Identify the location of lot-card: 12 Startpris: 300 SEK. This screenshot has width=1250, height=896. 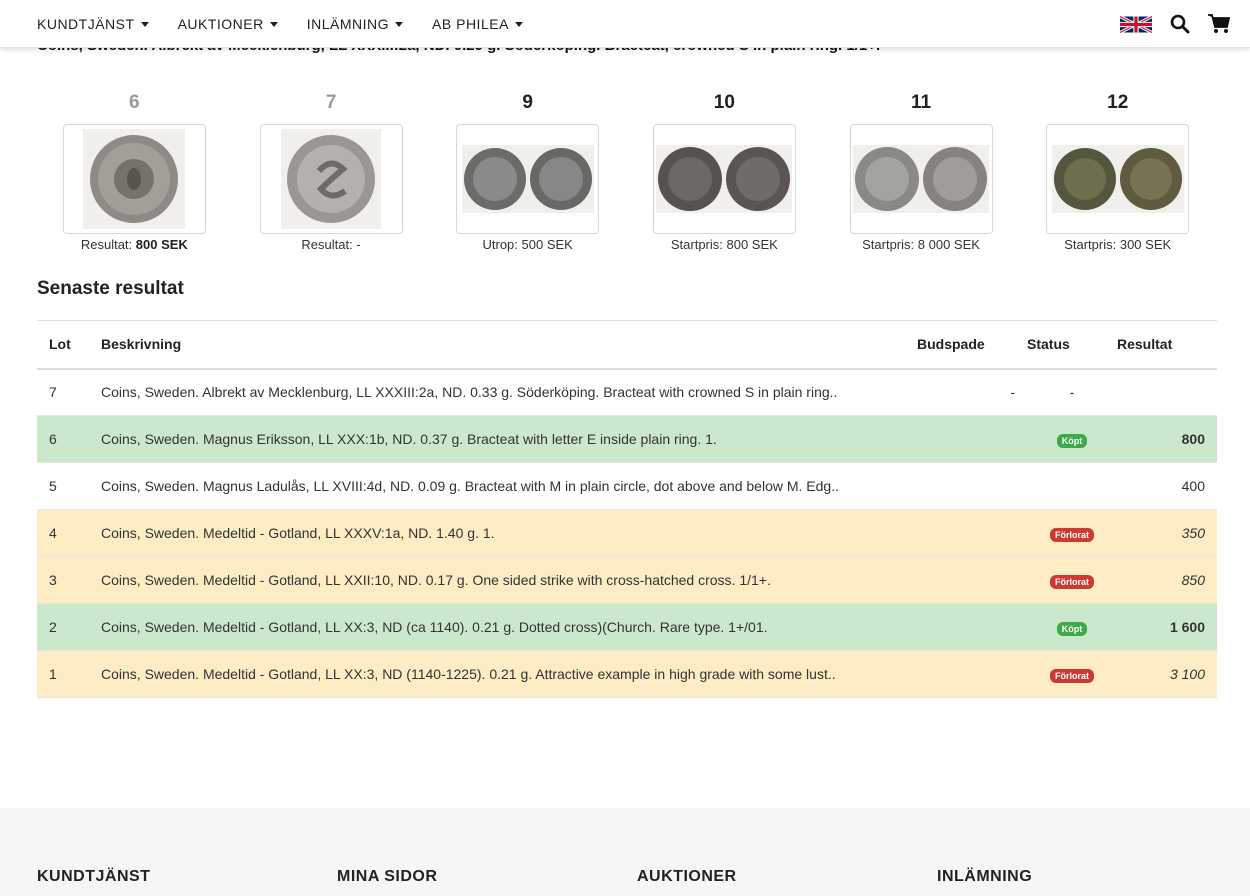
(1117, 172).